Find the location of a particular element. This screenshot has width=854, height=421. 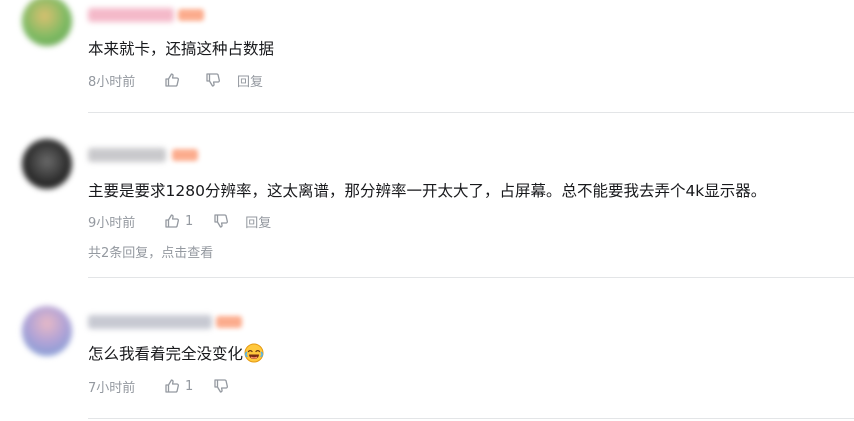

comment-meta: 7小时前 1 is located at coordinates (166, 386).